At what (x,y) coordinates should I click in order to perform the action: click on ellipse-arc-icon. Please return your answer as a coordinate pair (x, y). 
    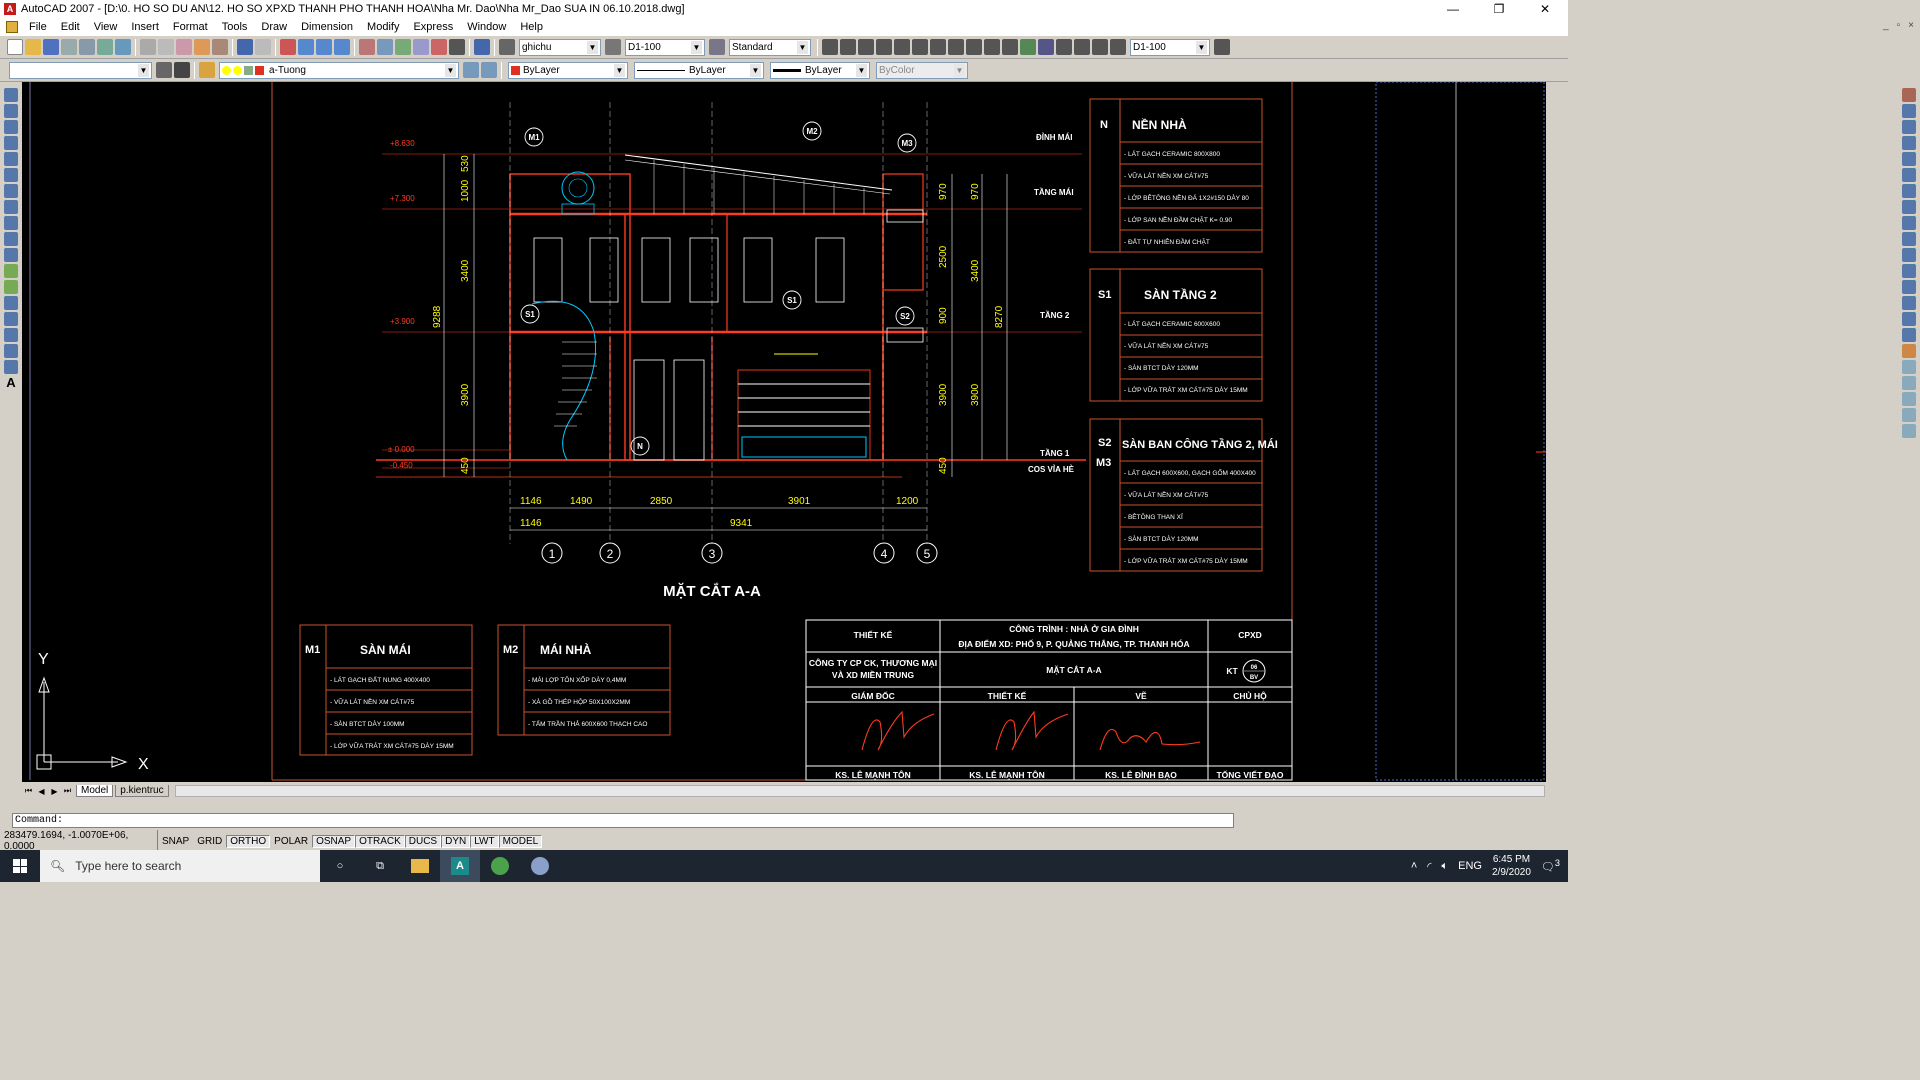
    Looking at the image, I should click on (11, 255).